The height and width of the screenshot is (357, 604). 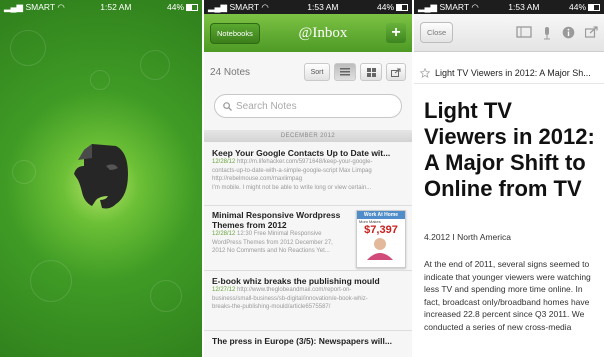 I want to click on notebook-icon, so click(x=524, y=31).